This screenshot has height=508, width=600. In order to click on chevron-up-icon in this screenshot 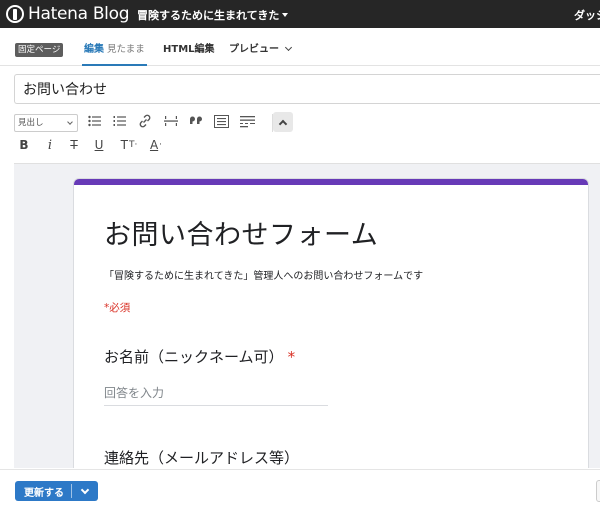, I will do `click(283, 123)`.